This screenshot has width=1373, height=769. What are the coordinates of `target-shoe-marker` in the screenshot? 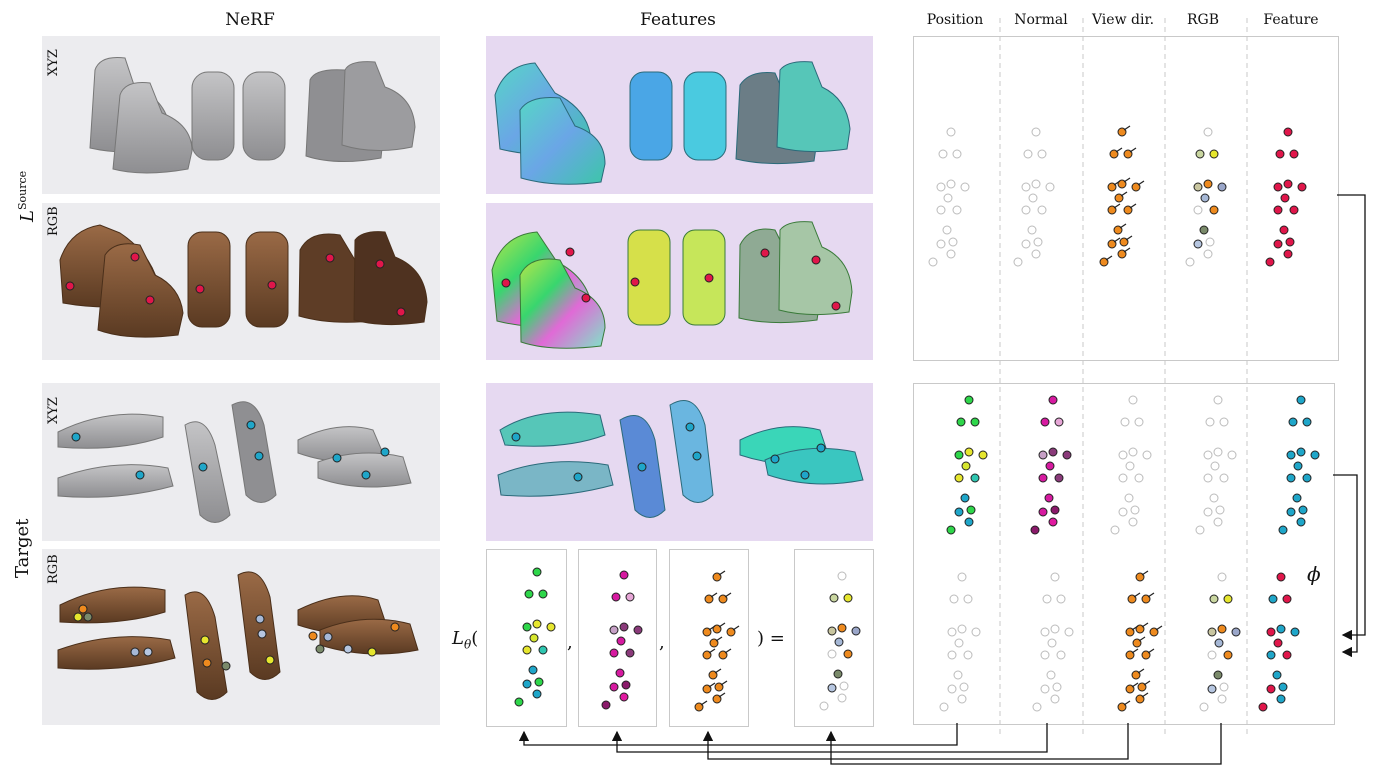 It's located at (203, 467).